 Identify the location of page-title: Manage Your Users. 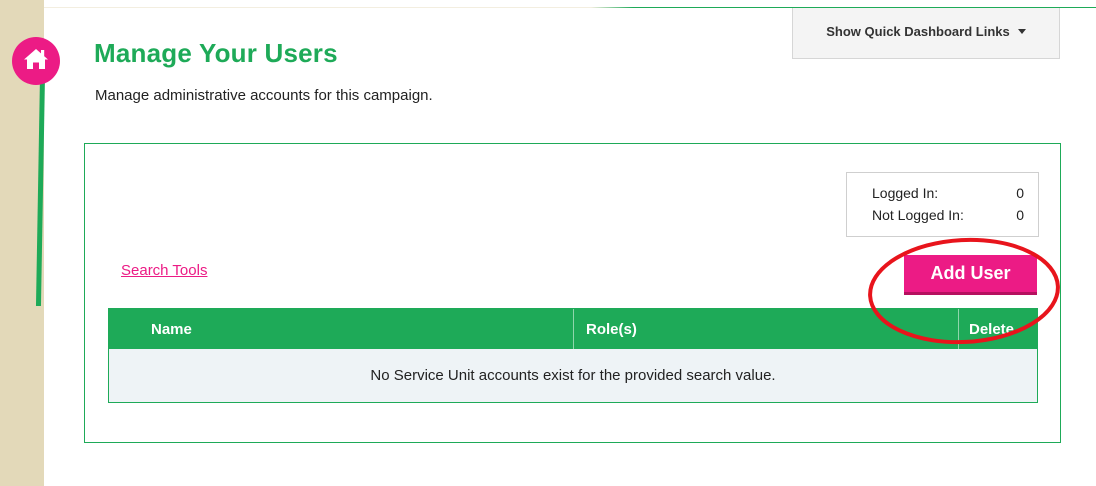
(216, 53).